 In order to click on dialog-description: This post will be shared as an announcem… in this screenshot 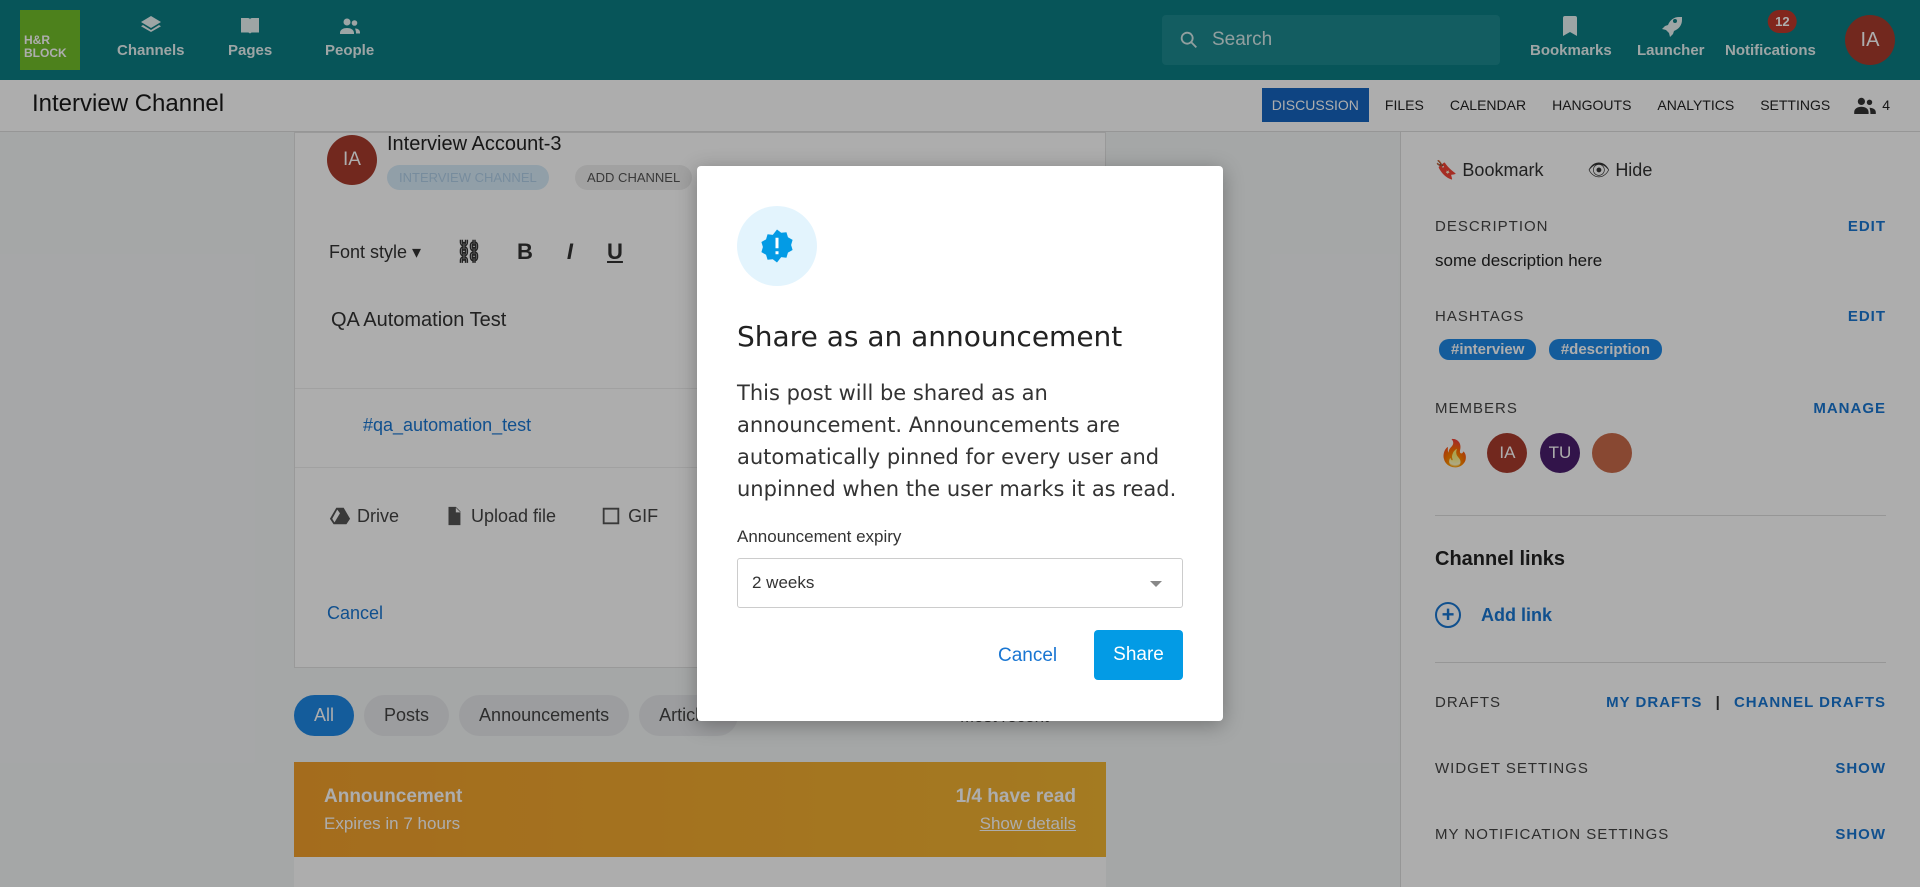, I will do `click(957, 441)`.